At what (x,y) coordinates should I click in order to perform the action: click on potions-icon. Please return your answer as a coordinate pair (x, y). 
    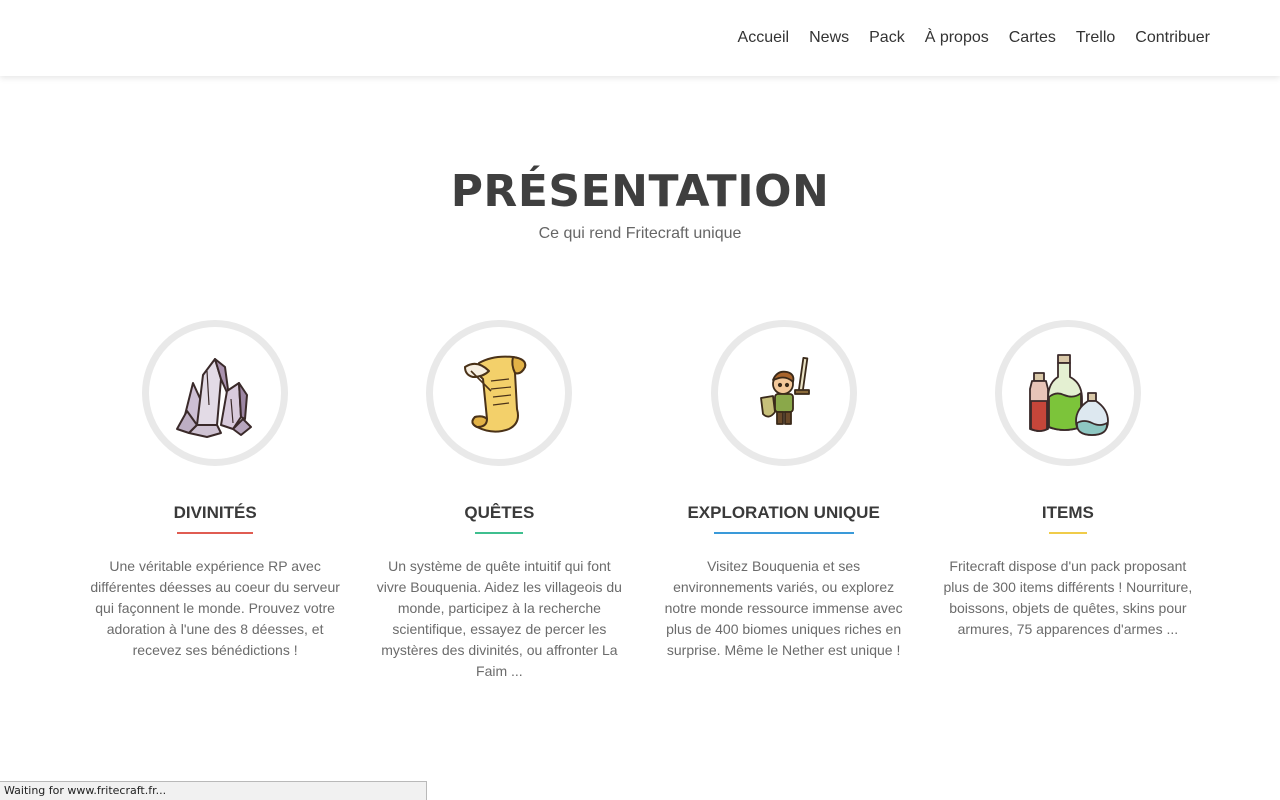
    Looking at the image, I should click on (1068, 395).